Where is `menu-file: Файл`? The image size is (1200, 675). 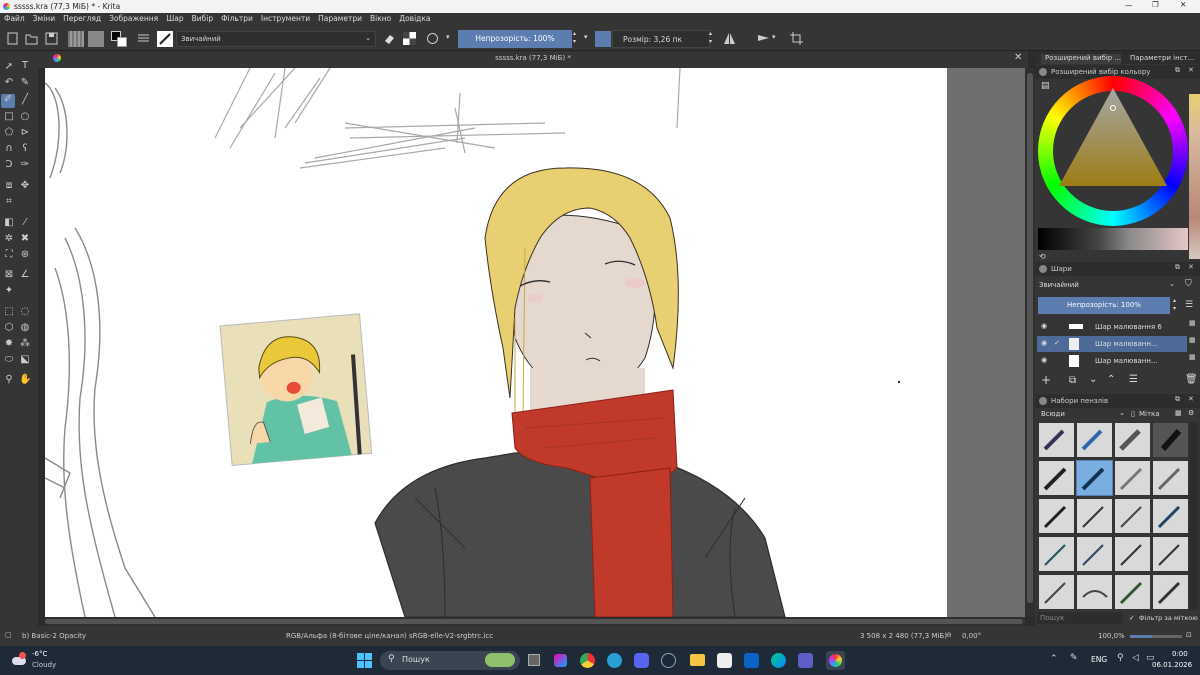
menu-file: Файл is located at coordinates (14, 18).